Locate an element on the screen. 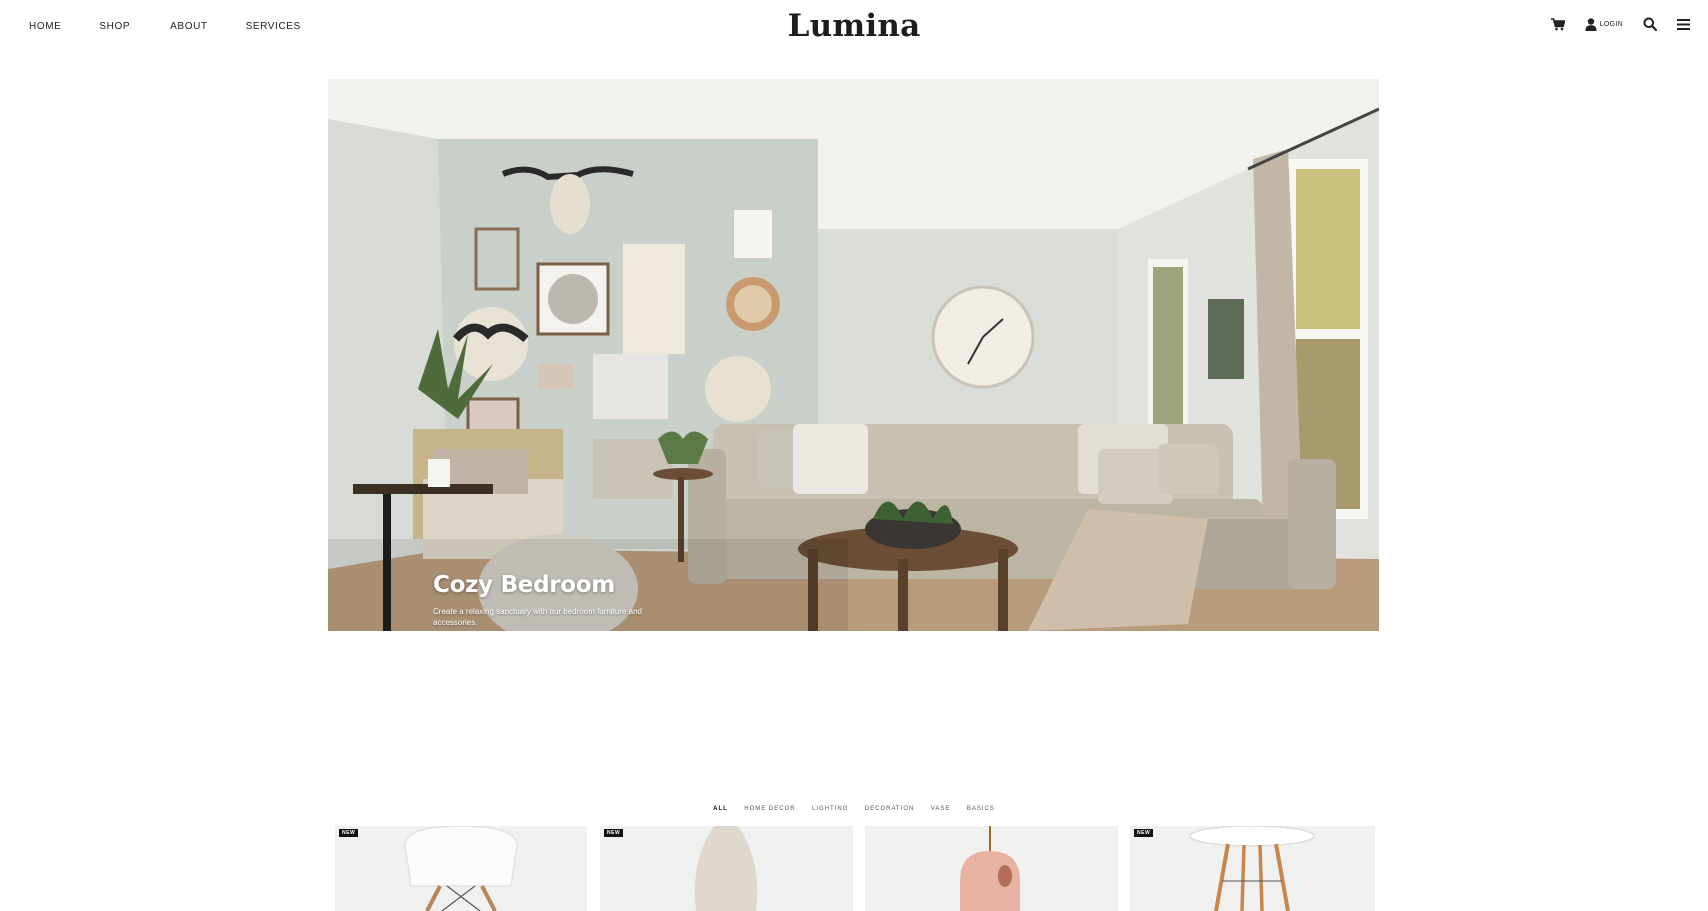  filter-basics: BASICS is located at coordinates (981, 809).